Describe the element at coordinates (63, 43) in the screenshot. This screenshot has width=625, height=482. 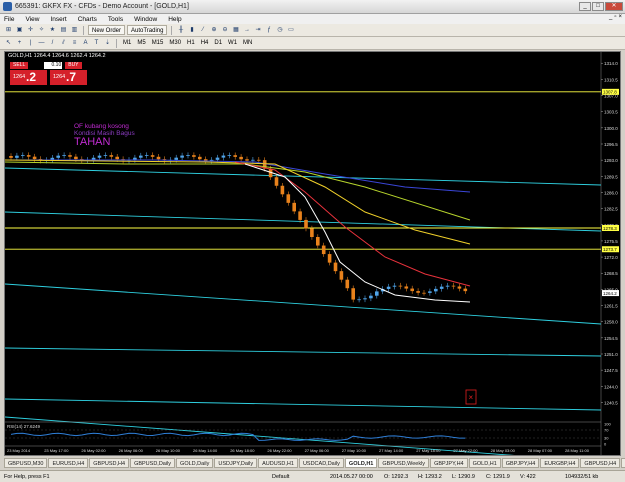
I see `channel-icon: ⫽` at that location.